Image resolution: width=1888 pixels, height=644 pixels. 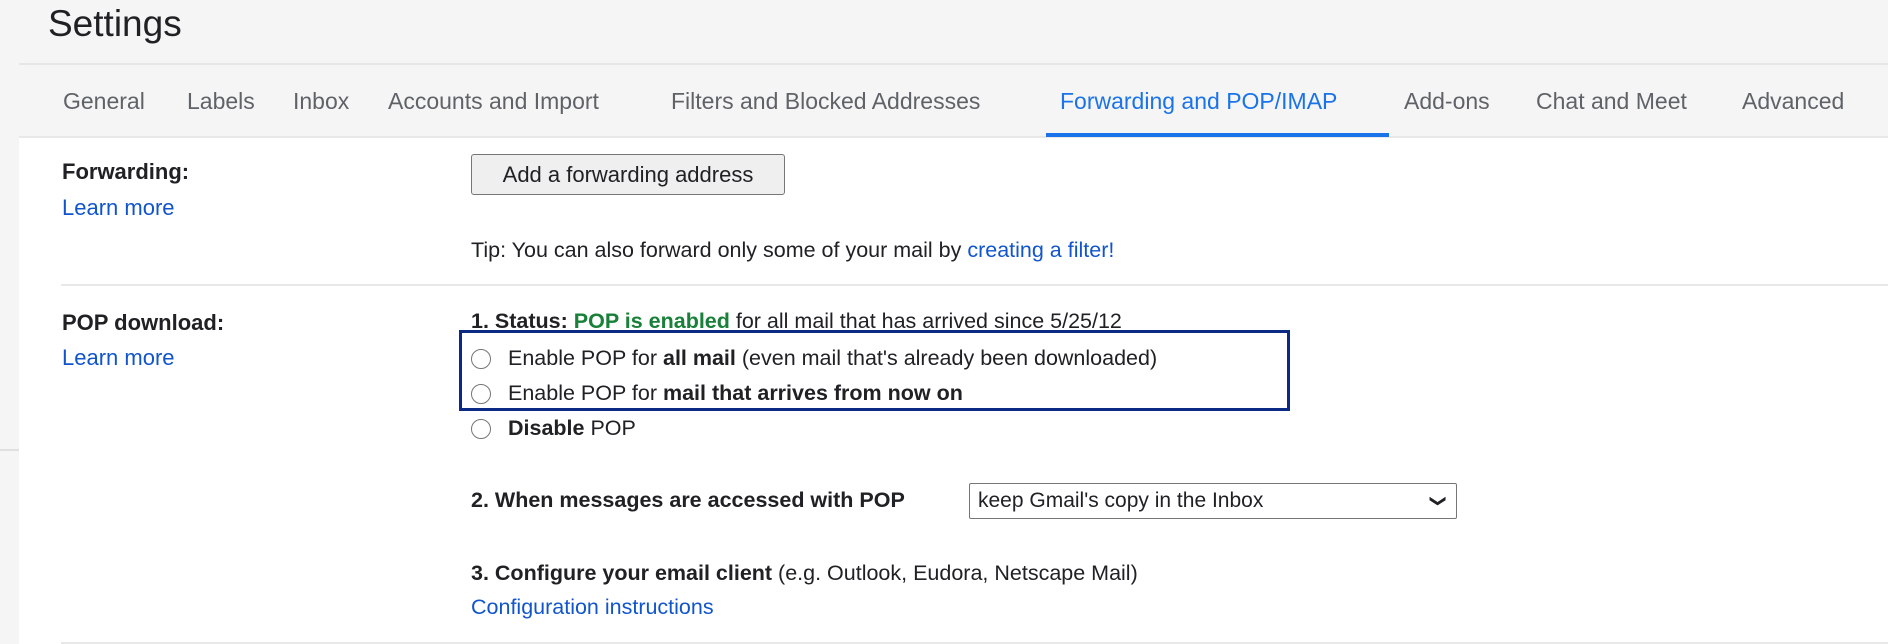 What do you see at coordinates (1217, 135) in the screenshot?
I see `active-tab-indicator` at bounding box center [1217, 135].